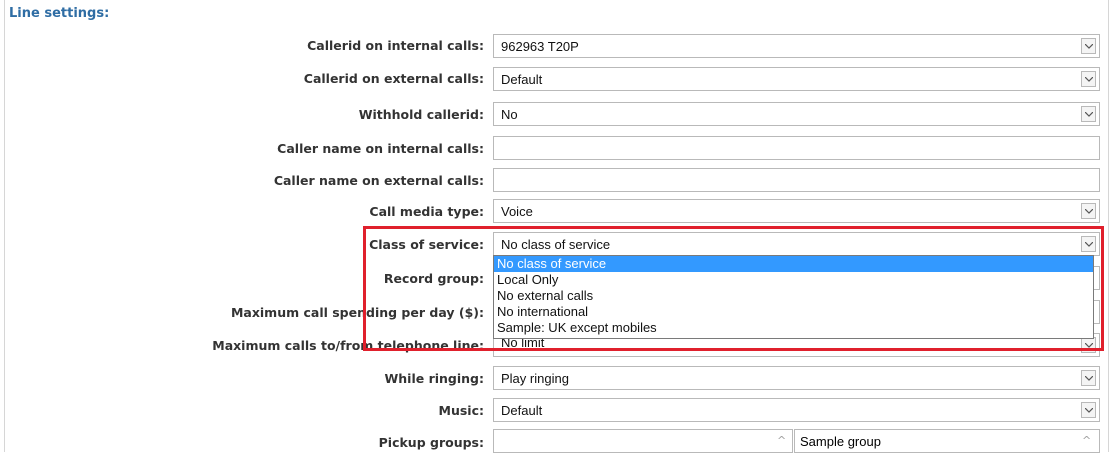 Image resolution: width=1114 pixels, height=453 pixels. I want to click on pickup-groups-selected-list: ^, so click(643, 441).